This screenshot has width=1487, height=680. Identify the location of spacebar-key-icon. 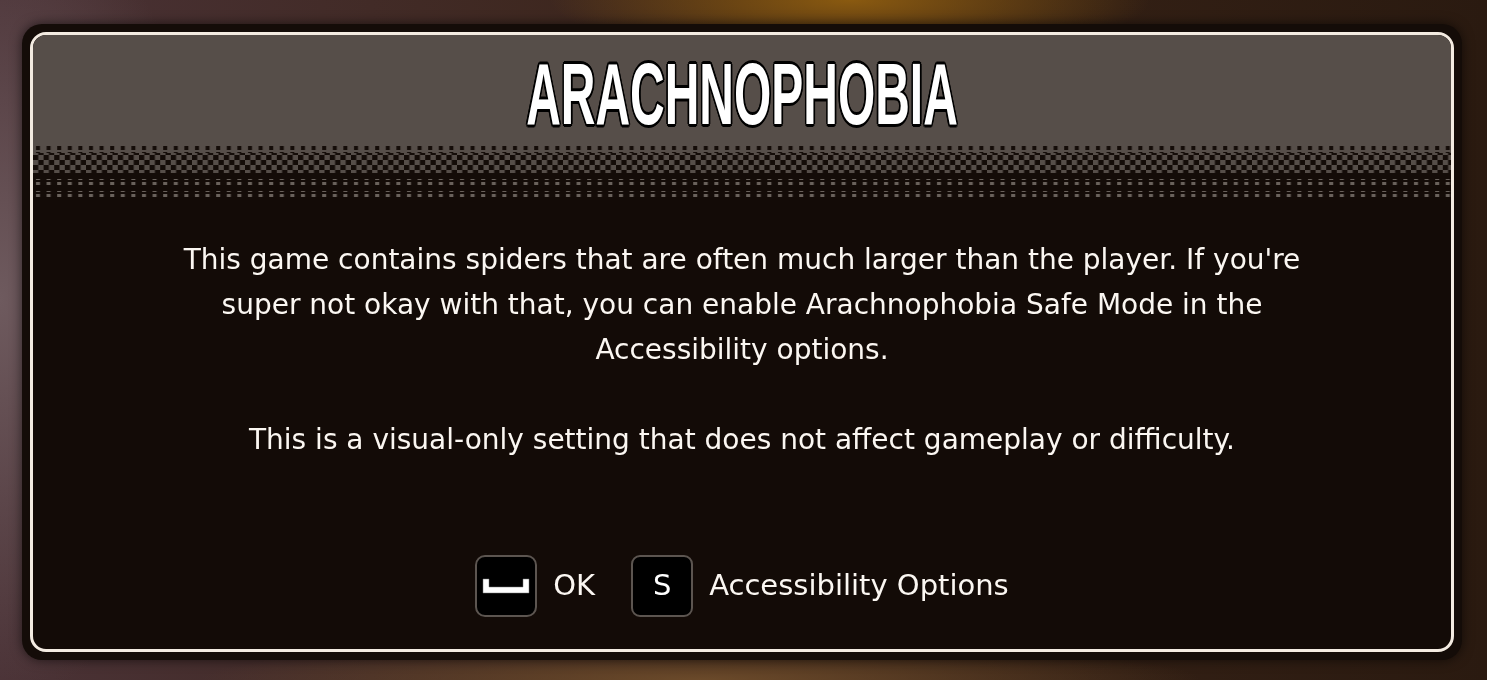
(506, 586).